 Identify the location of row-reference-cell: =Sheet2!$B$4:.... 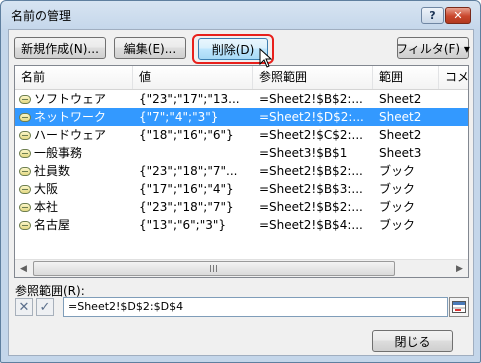
(311, 225).